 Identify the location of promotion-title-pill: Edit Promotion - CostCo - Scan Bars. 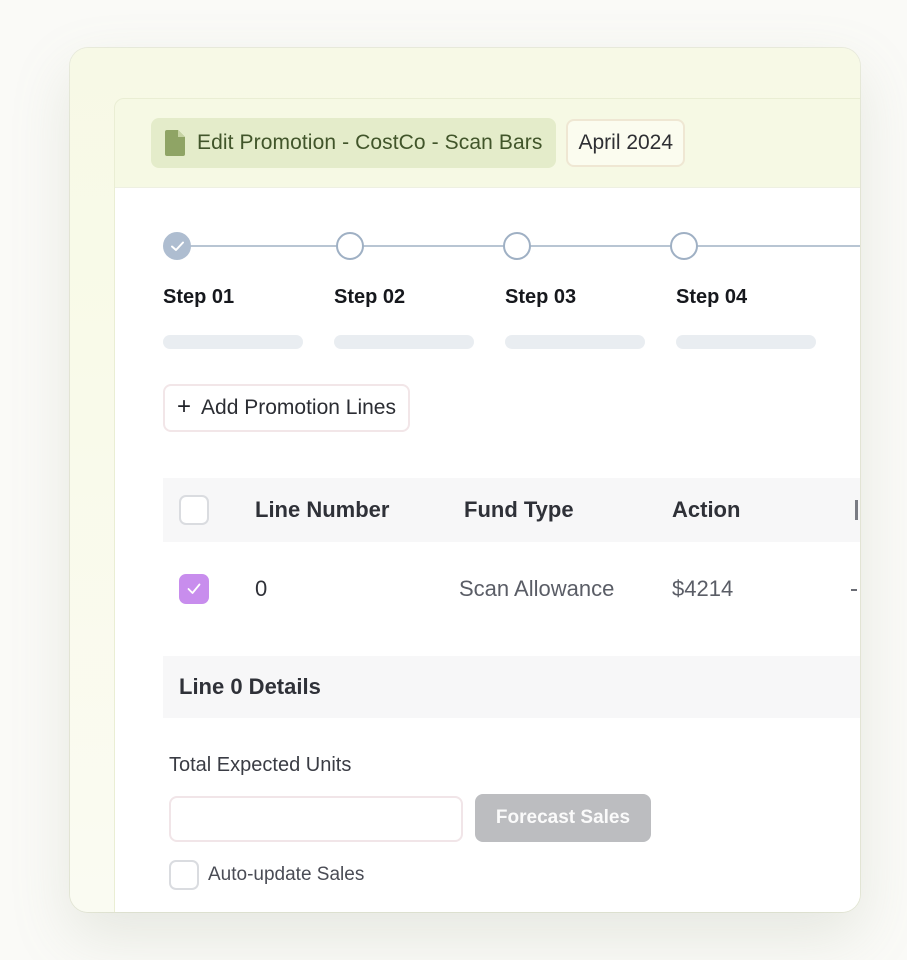
(354, 143).